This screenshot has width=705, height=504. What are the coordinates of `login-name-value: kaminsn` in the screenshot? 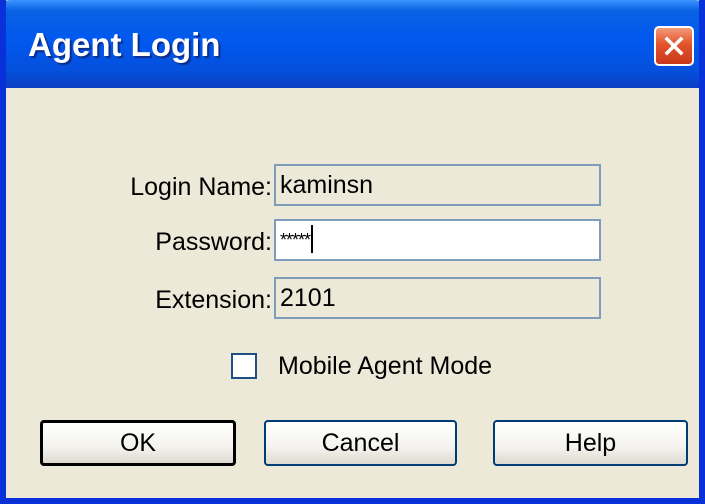 It's located at (327, 185).